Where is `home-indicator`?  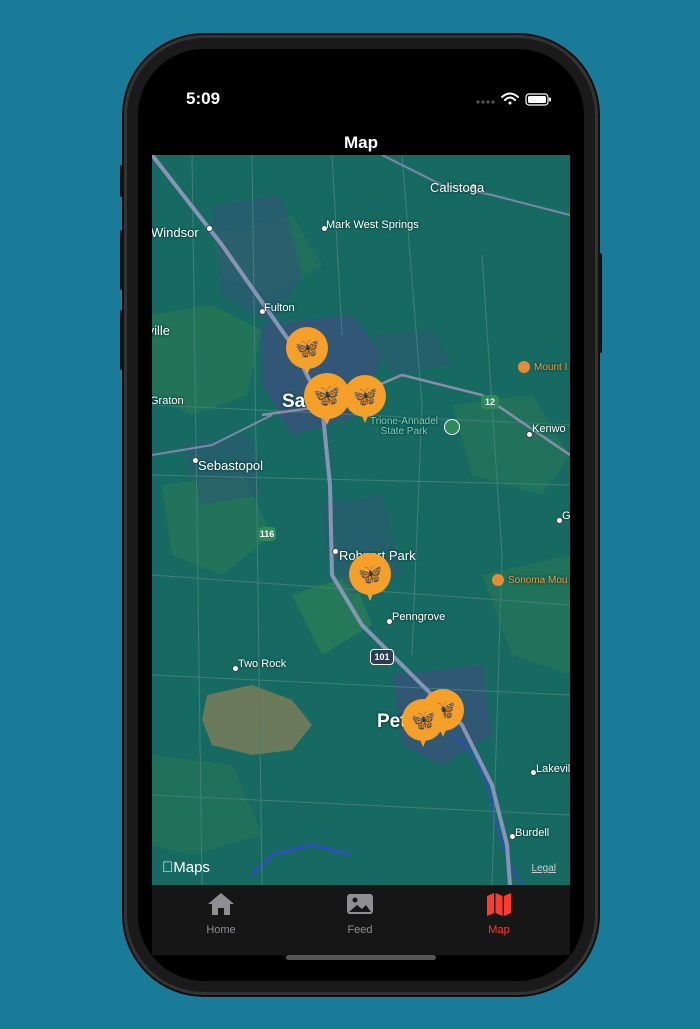
home-indicator is located at coordinates (361, 957).